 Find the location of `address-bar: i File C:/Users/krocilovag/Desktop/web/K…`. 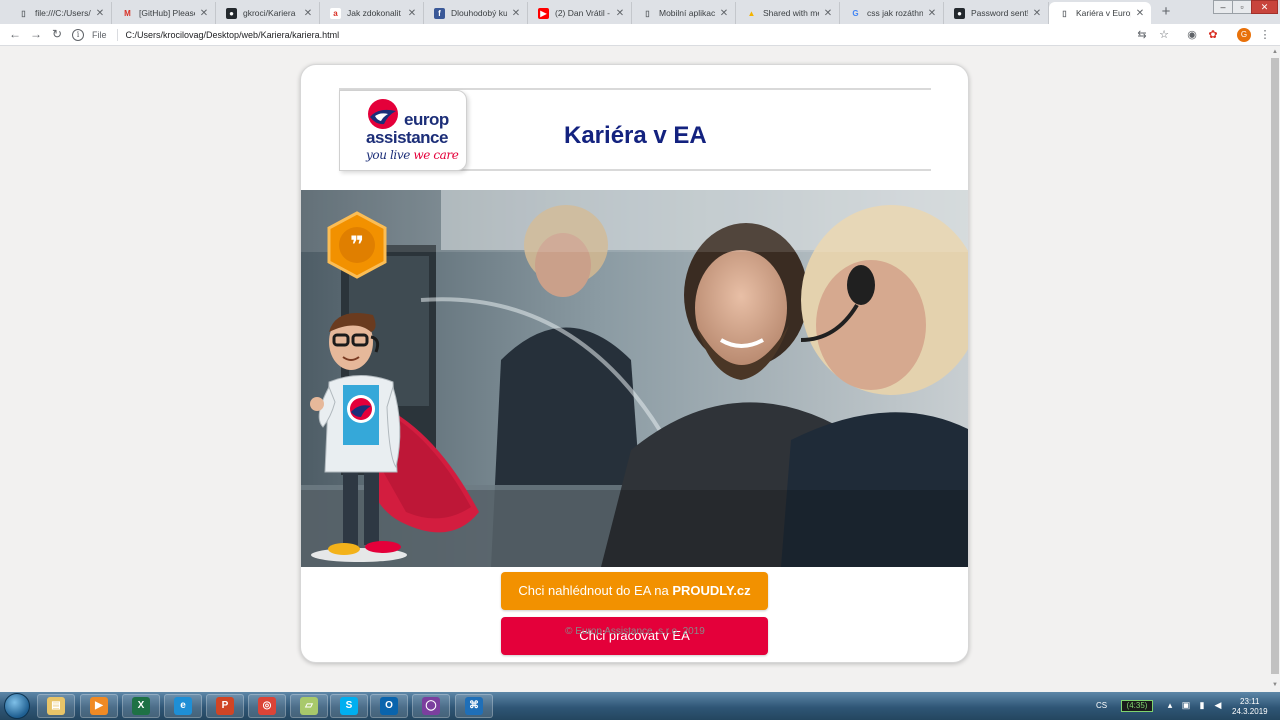

address-bar: i File C:/Users/krocilovag/Desktop/web/K… is located at coordinates (598, 35).